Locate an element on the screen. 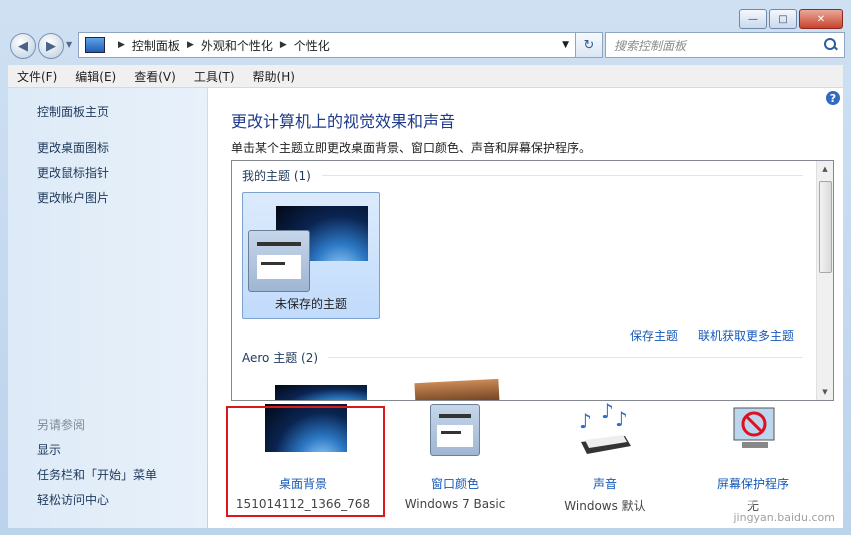  sounds-label: 声音 is located at coordinates (605, 483).